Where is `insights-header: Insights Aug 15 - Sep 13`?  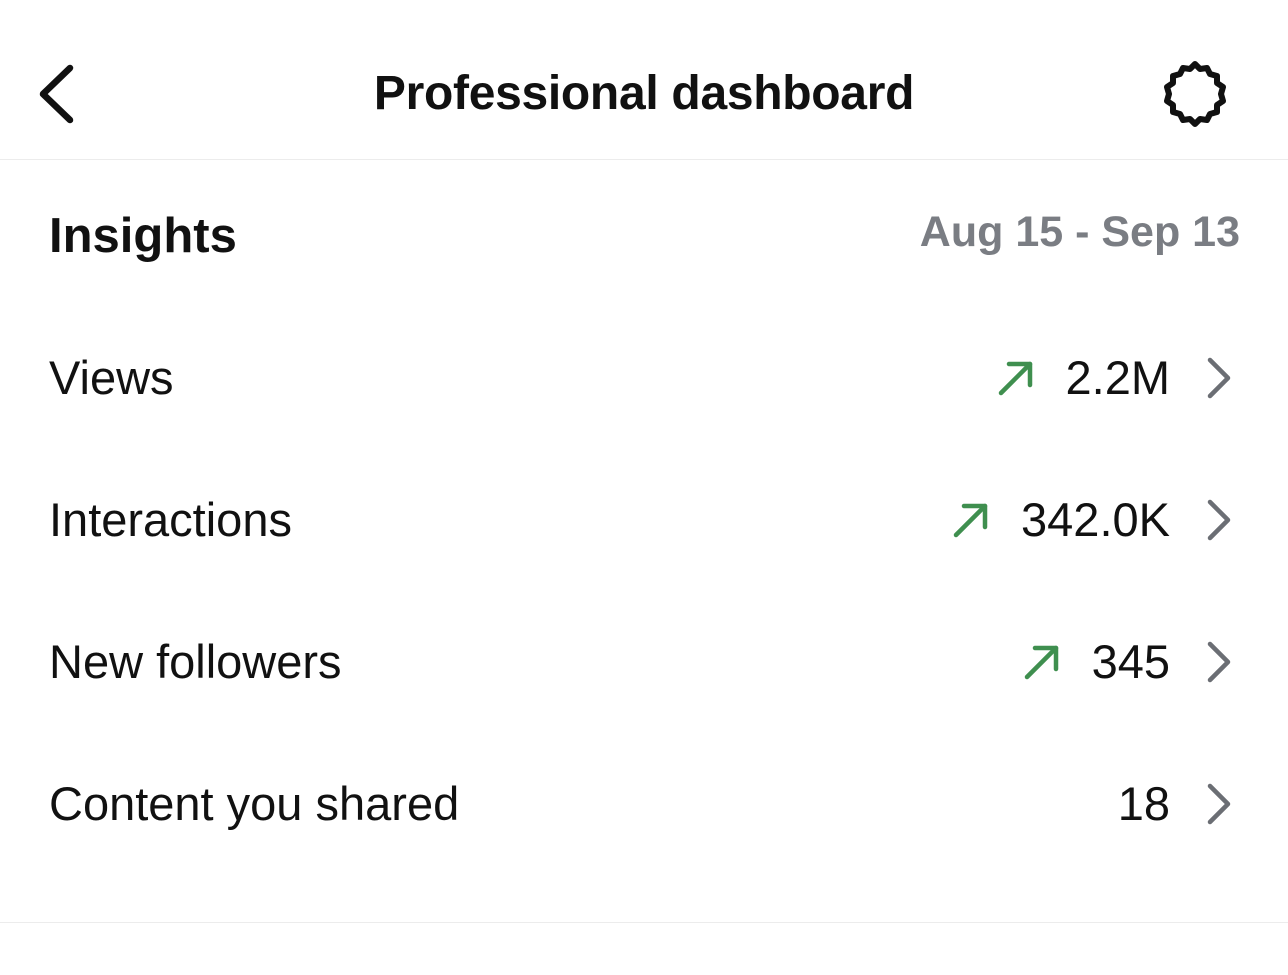
insights-header: Insights Aug 15 - Sep 13 is located at coordinates (644, 236).